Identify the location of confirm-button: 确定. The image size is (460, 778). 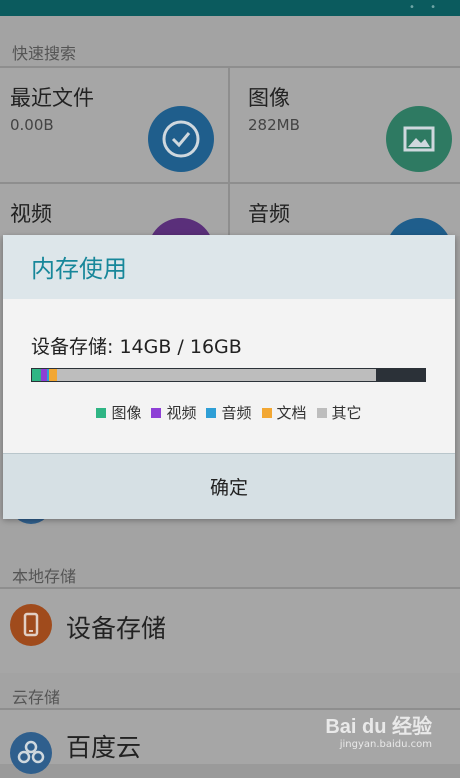
(229, 486).